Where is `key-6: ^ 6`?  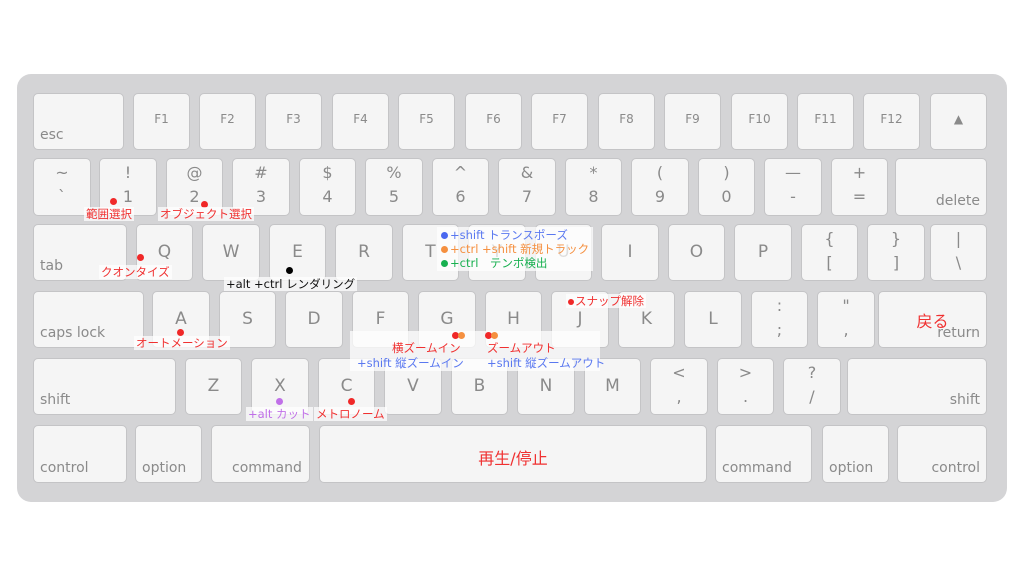 key-6: ^ 6 is located at coordinates (460, 187).